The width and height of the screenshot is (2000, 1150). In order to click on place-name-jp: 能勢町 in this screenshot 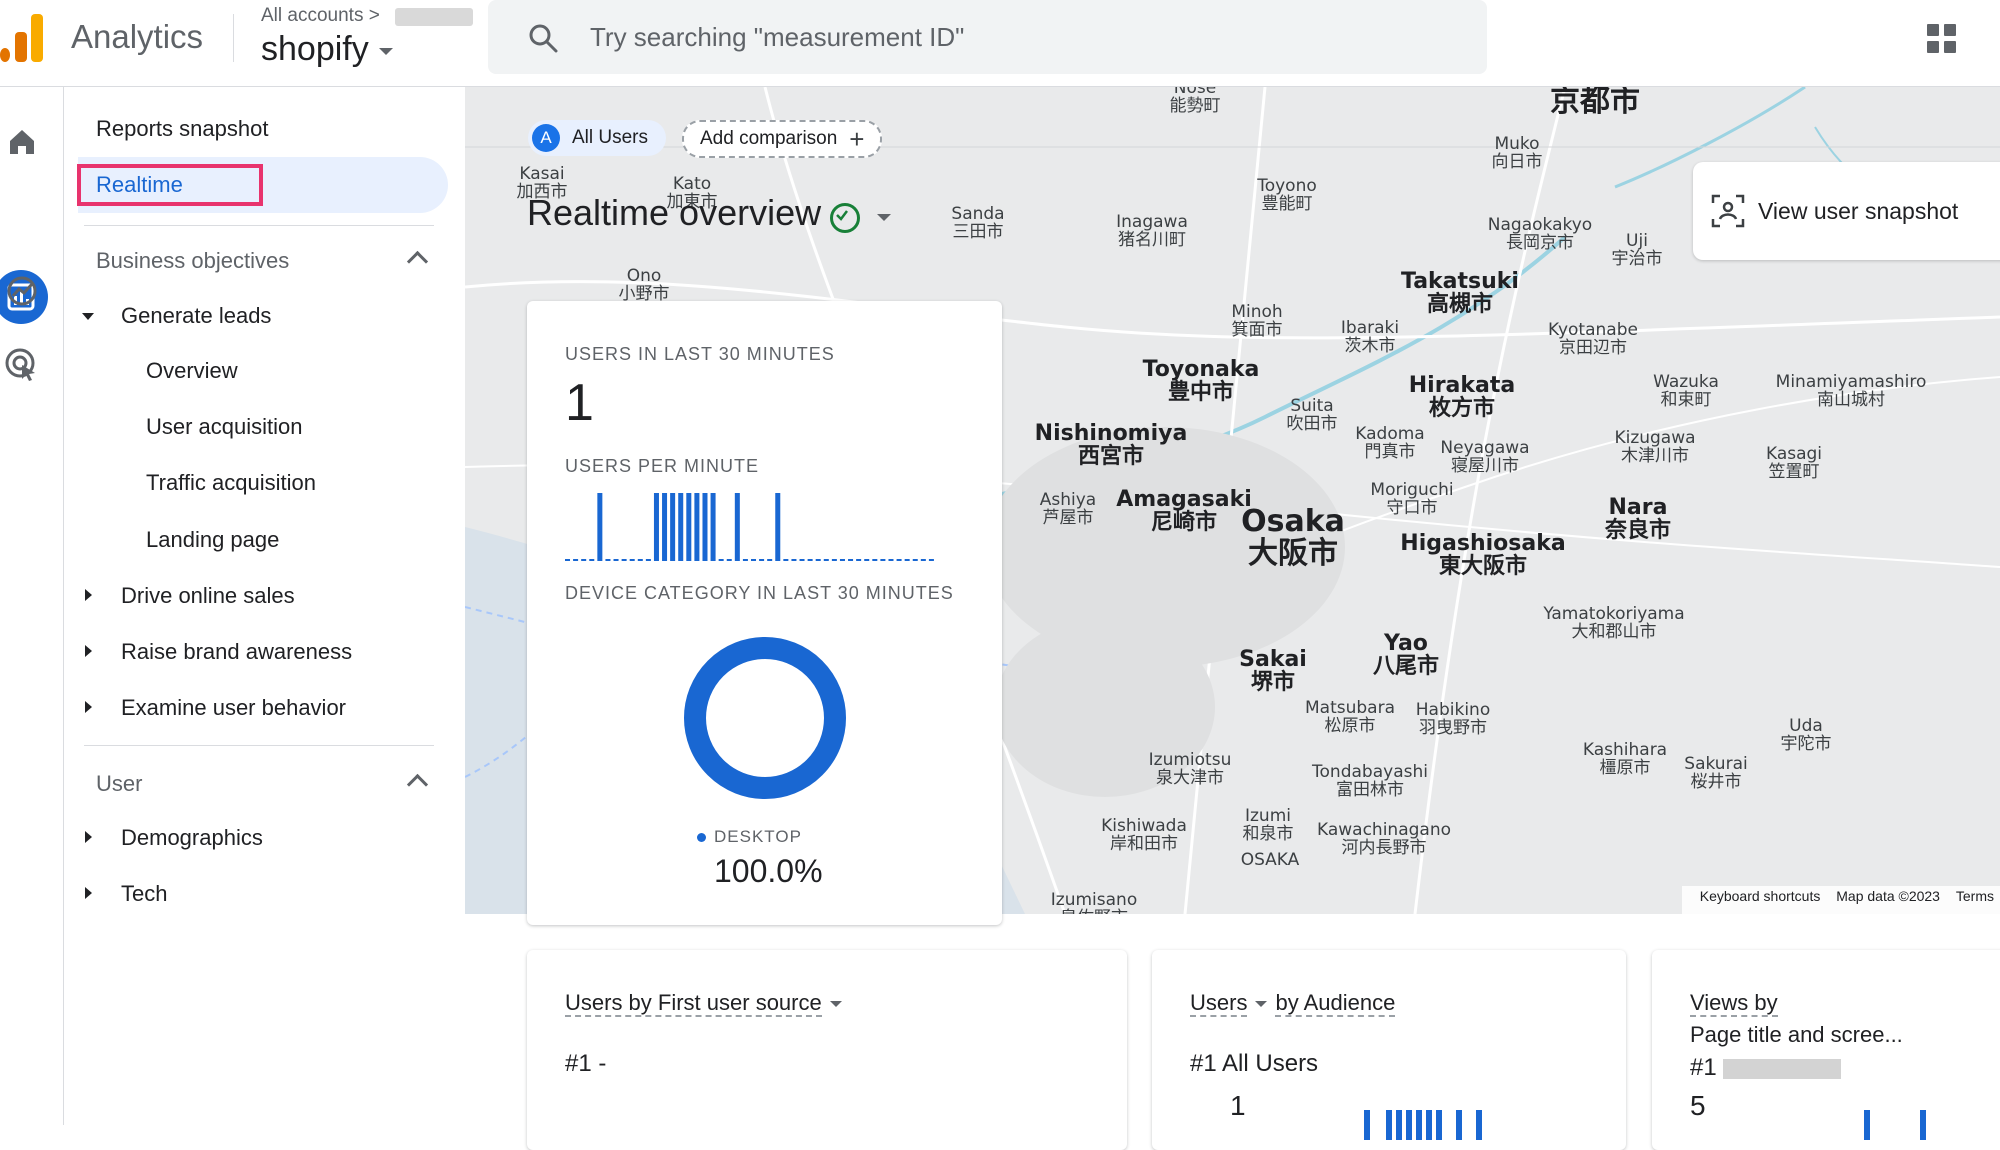, I will do `click(1195, 105)`.